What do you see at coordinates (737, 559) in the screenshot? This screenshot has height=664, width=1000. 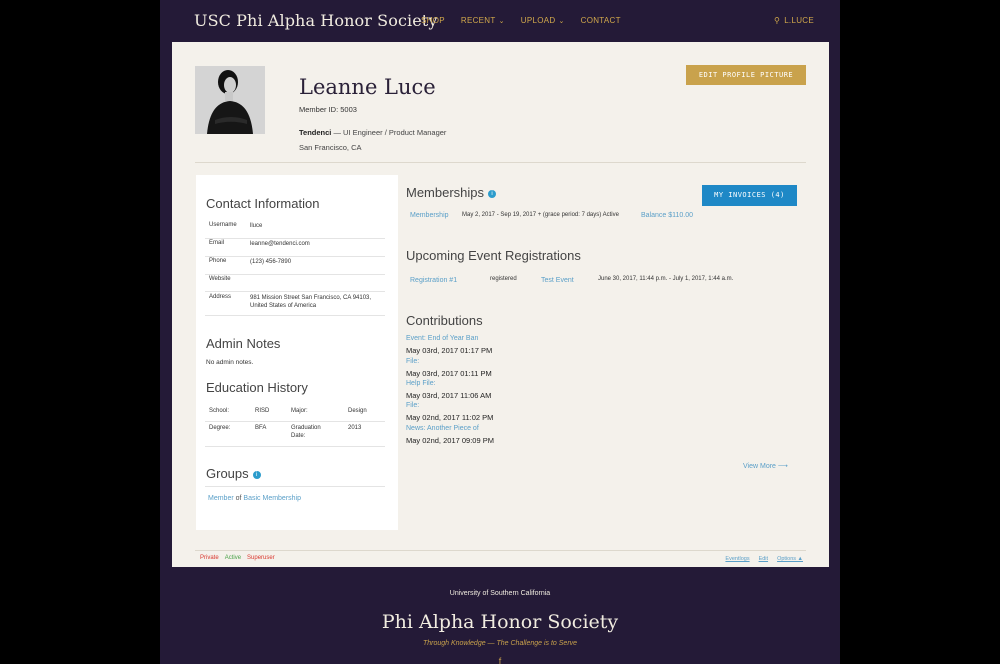 I see `eventlogs-link: Eventlogs` at bounding box center [737, 559].